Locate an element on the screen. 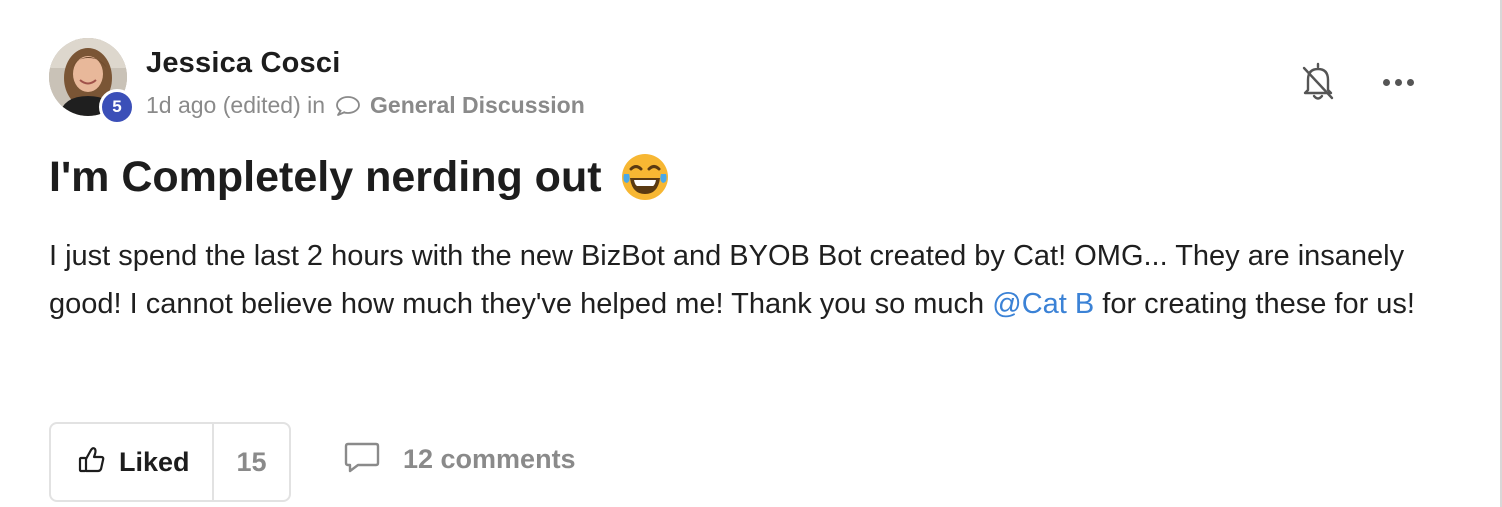  post-title: I'm Completely nerding out is located at coordinates (359, 177).